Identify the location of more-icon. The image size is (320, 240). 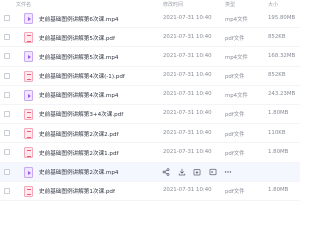
(228, 172).